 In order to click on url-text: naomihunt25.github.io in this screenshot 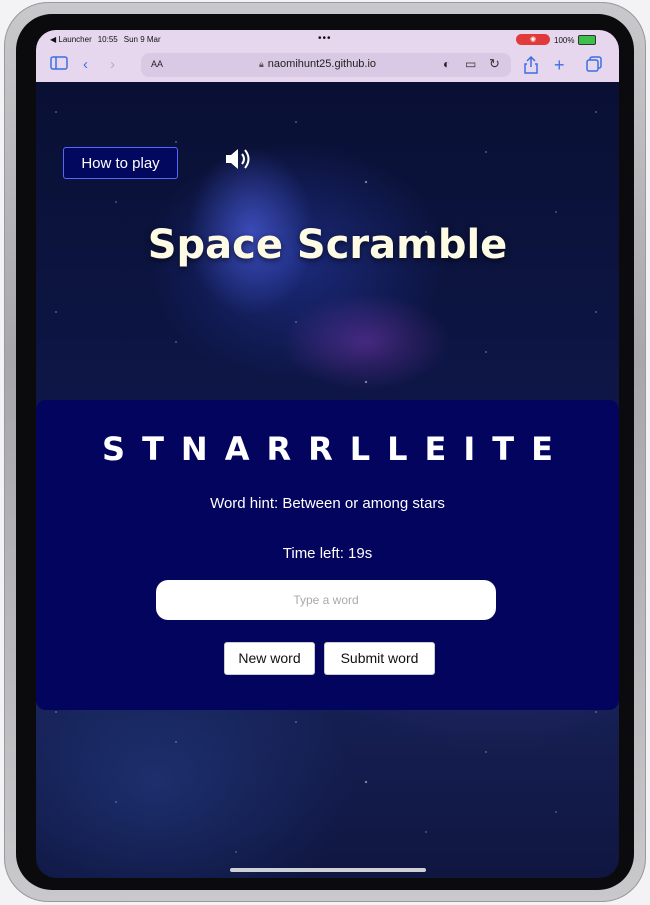, I will do `click(322, 64)`.